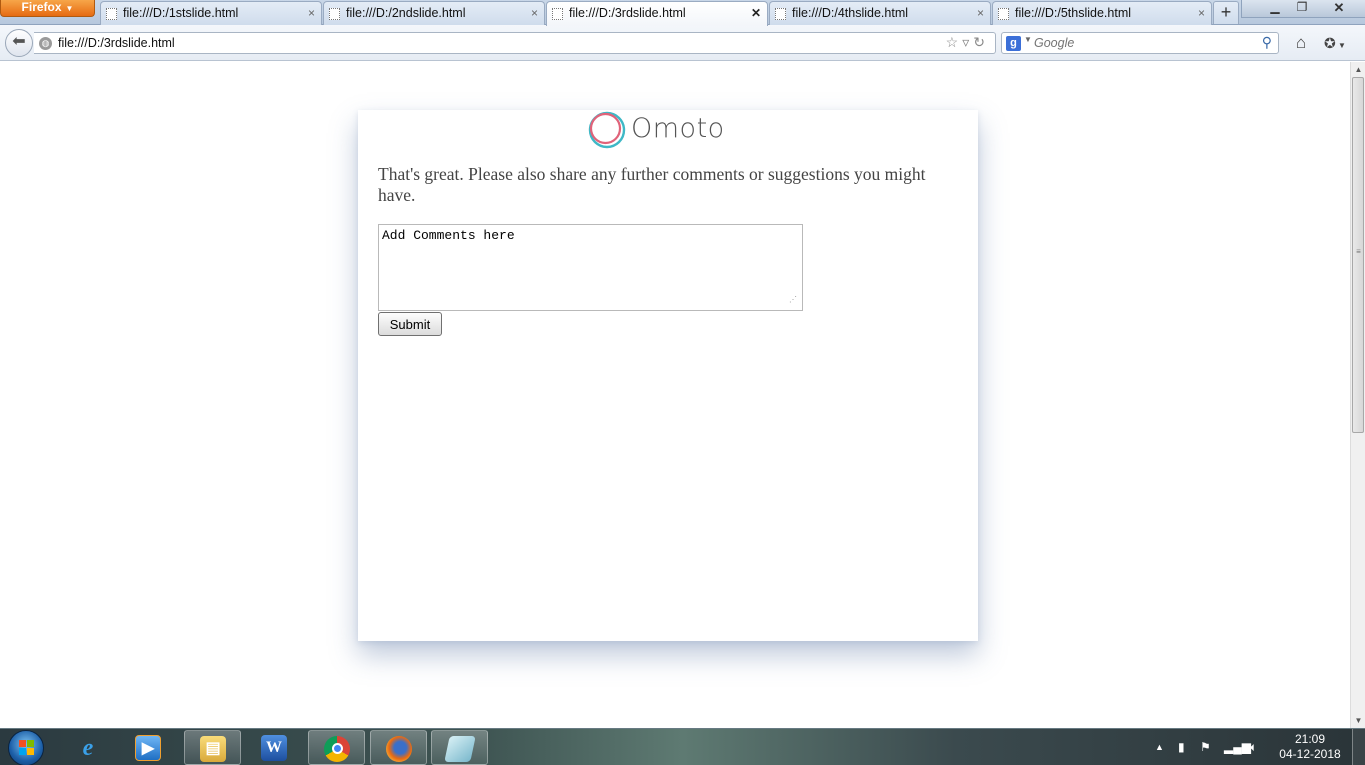 Image resolution: width=1365 pixels, height=765 pixels. I want to click on new-tab-button: +, so click(1226, 12).